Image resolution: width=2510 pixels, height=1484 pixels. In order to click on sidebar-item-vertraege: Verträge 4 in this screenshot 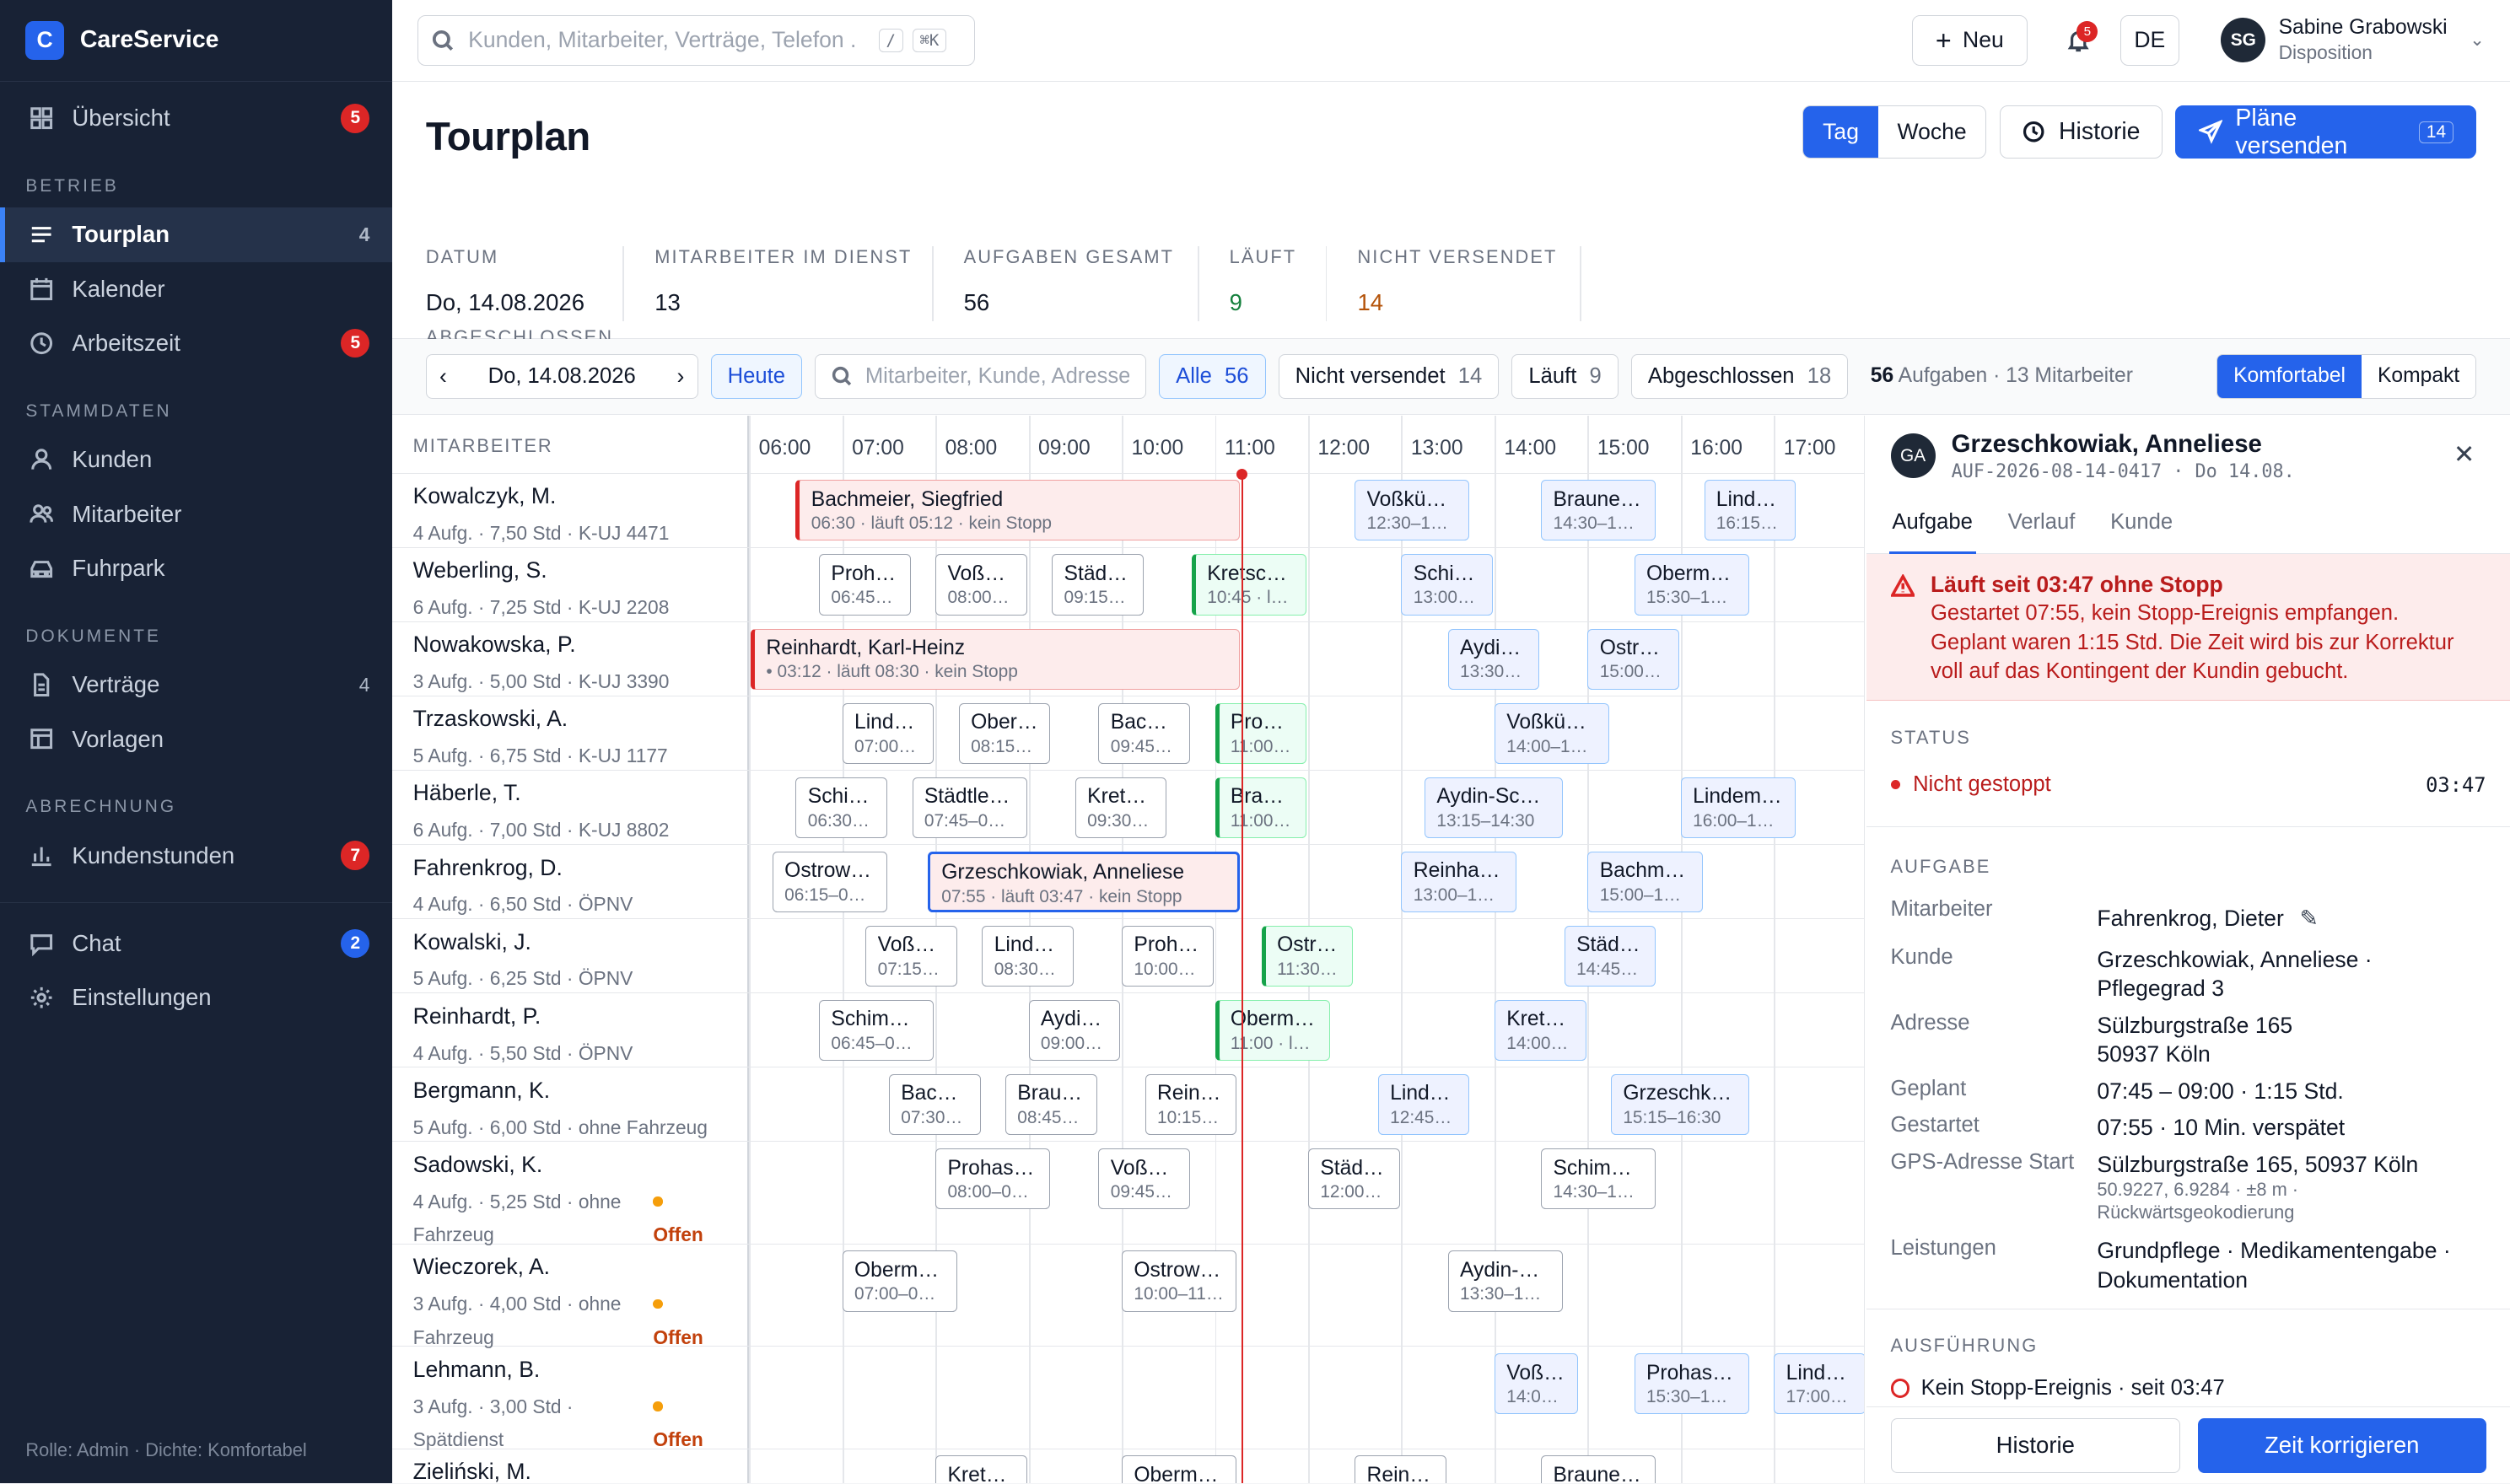, I will do `click(196, 685)`.